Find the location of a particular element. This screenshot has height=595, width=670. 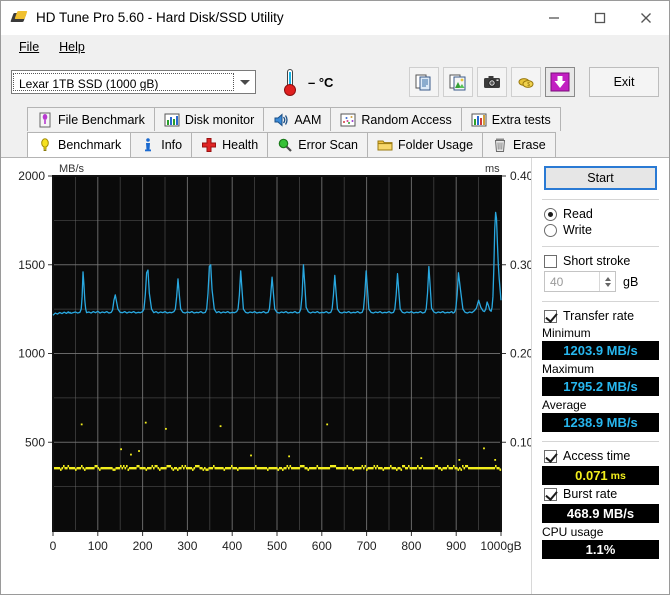

maximum-value: 1795.2 MB/s is located at coordinates (600, 386).